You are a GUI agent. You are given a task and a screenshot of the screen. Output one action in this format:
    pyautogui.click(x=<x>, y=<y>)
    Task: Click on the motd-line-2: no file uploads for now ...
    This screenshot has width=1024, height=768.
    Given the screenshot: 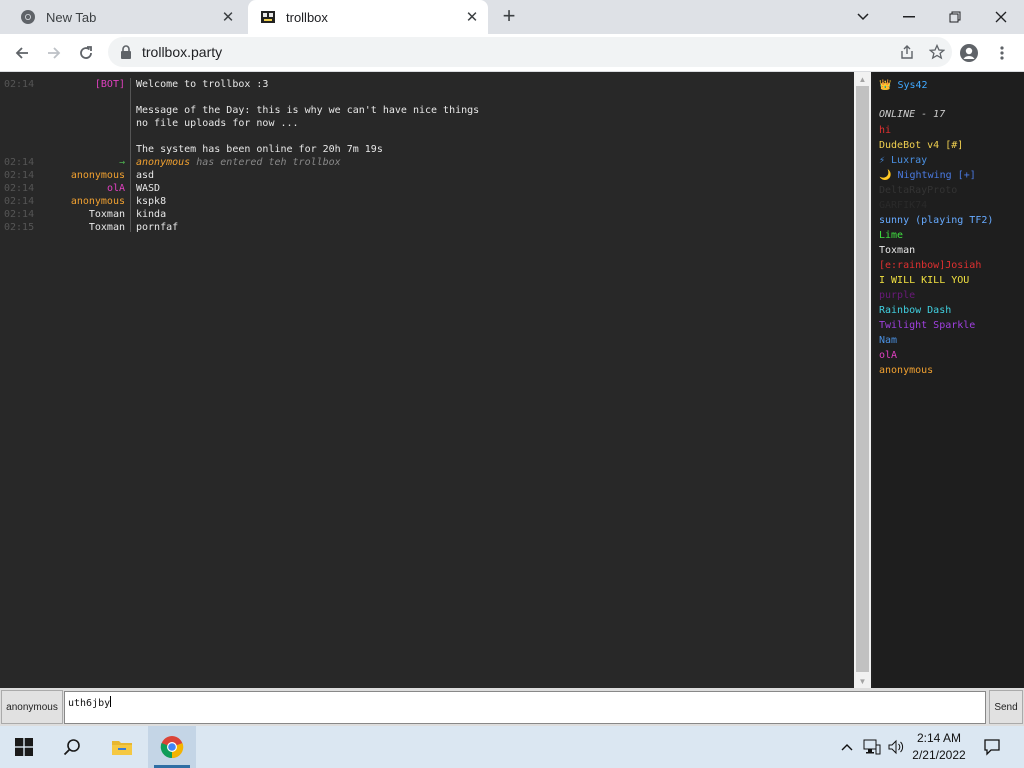 What is the action you would take?
    pyautogui.click(x=217, y=123)
    